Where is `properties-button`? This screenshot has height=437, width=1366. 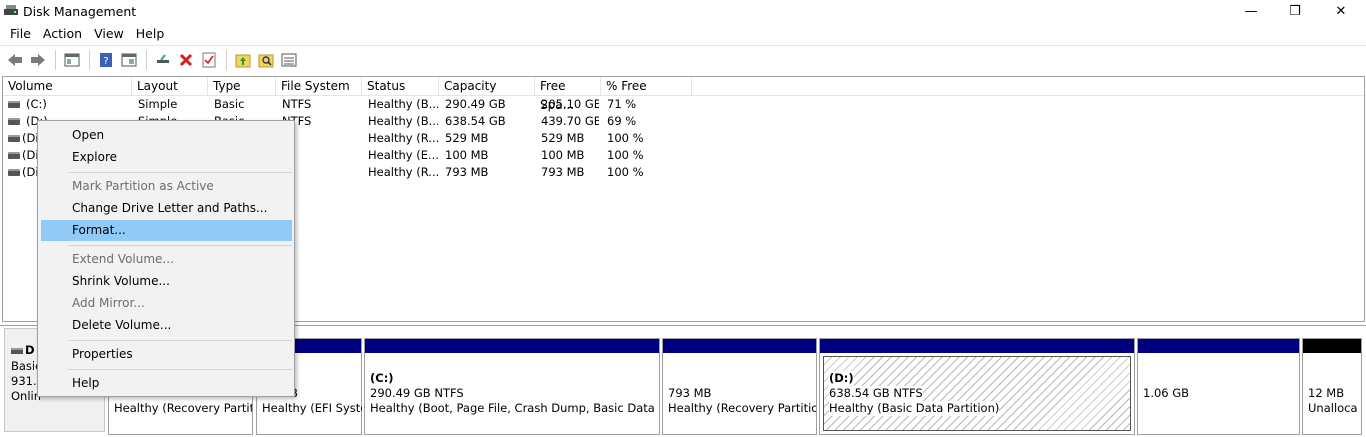 properties-button is located at coordinates (72, 60).